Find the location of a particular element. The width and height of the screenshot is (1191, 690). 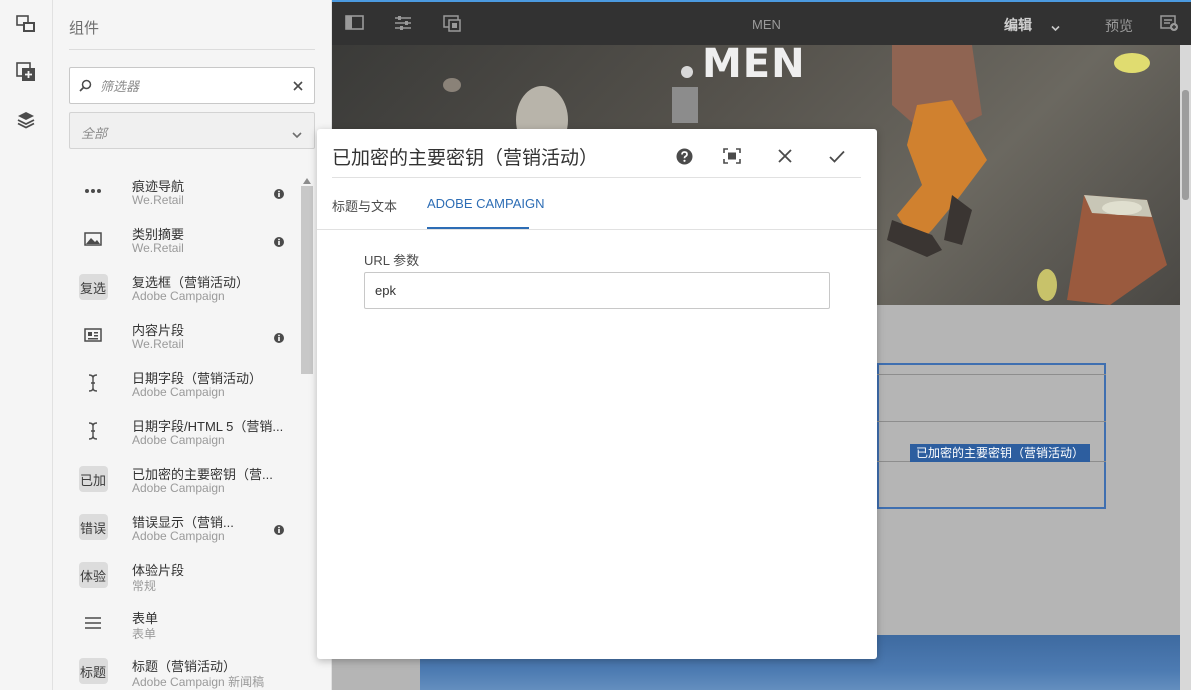

list-scrollbar-thumb is located at coordinates (307, 280).